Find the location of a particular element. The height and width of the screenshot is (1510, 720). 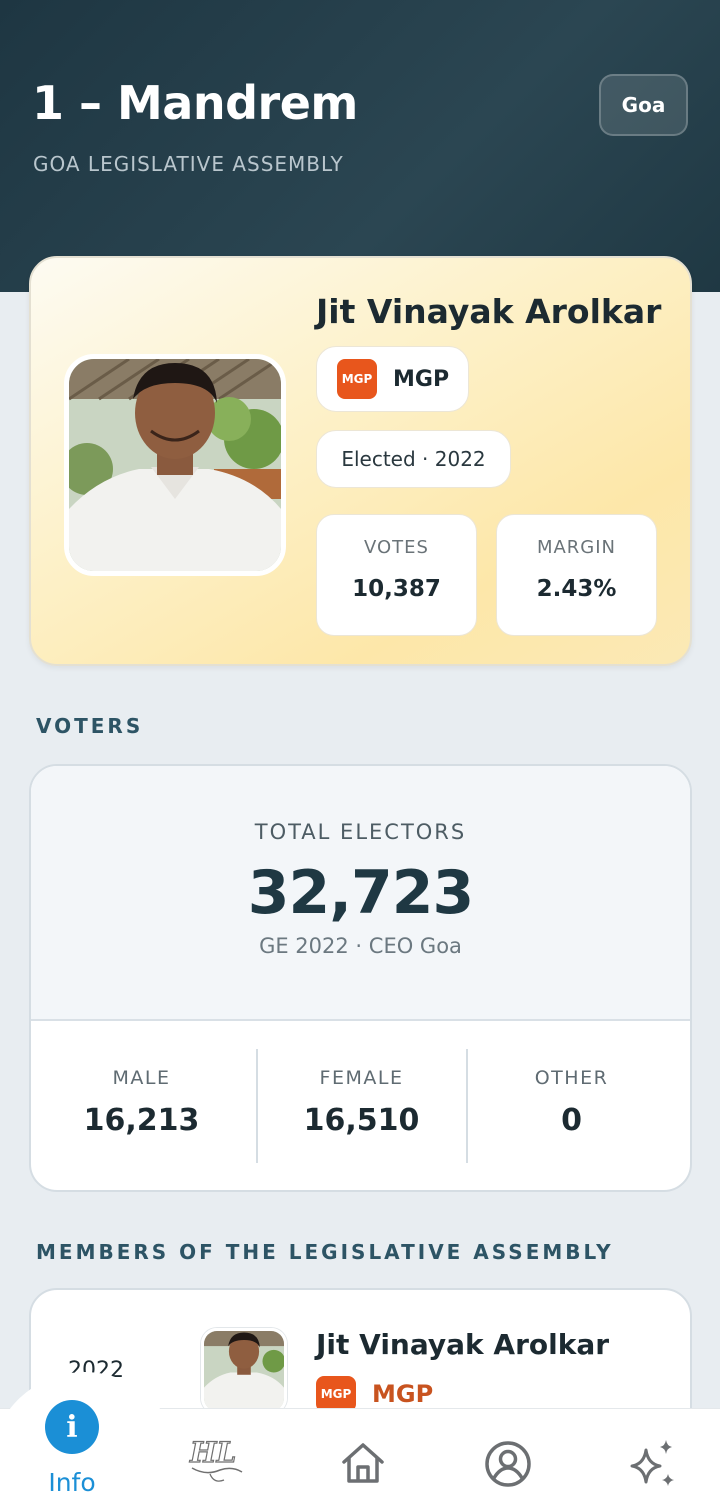

party-name: MGP is located at coordinates (421, 379).